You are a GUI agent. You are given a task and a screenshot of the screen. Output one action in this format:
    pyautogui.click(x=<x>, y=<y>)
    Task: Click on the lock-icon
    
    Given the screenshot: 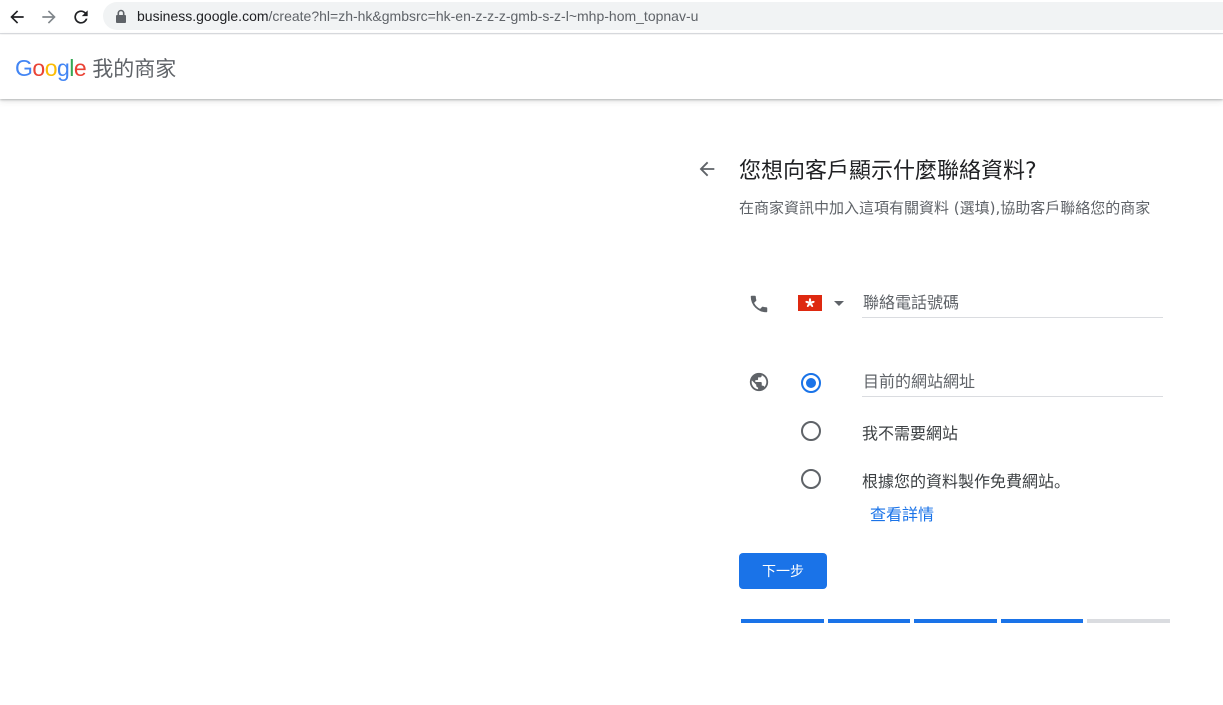 What is the action you would take?
    pyautogui.click(x=121, y=16)
    